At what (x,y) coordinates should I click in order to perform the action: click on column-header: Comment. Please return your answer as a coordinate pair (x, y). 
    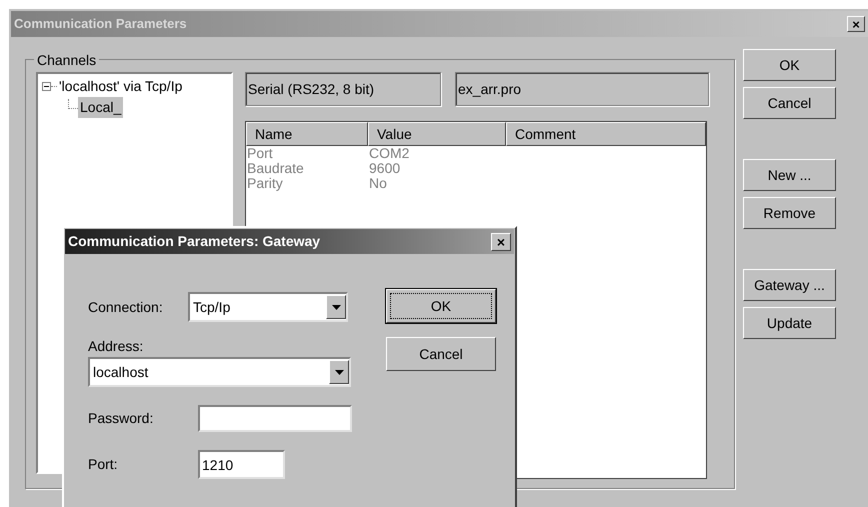
    Looking at the image, I should click on (606, 134).